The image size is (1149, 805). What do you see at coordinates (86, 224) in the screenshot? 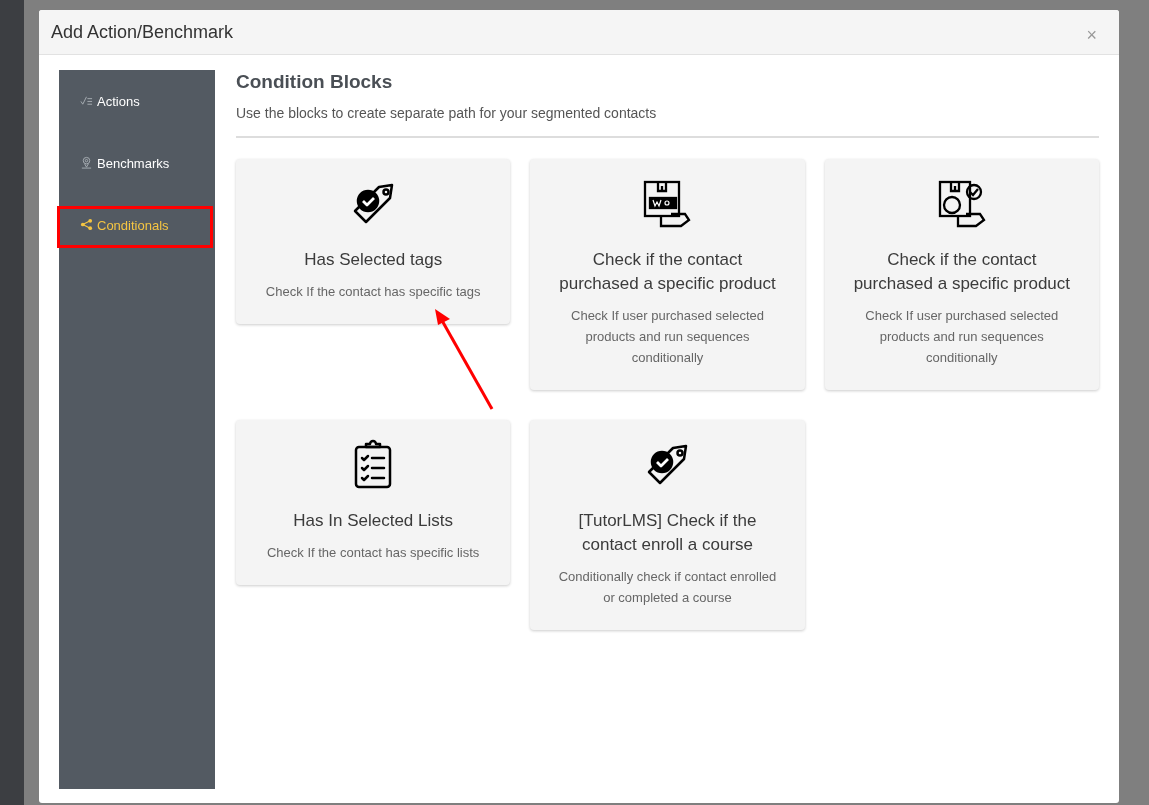
I see `share-icon` at bounding box center [86, 224].